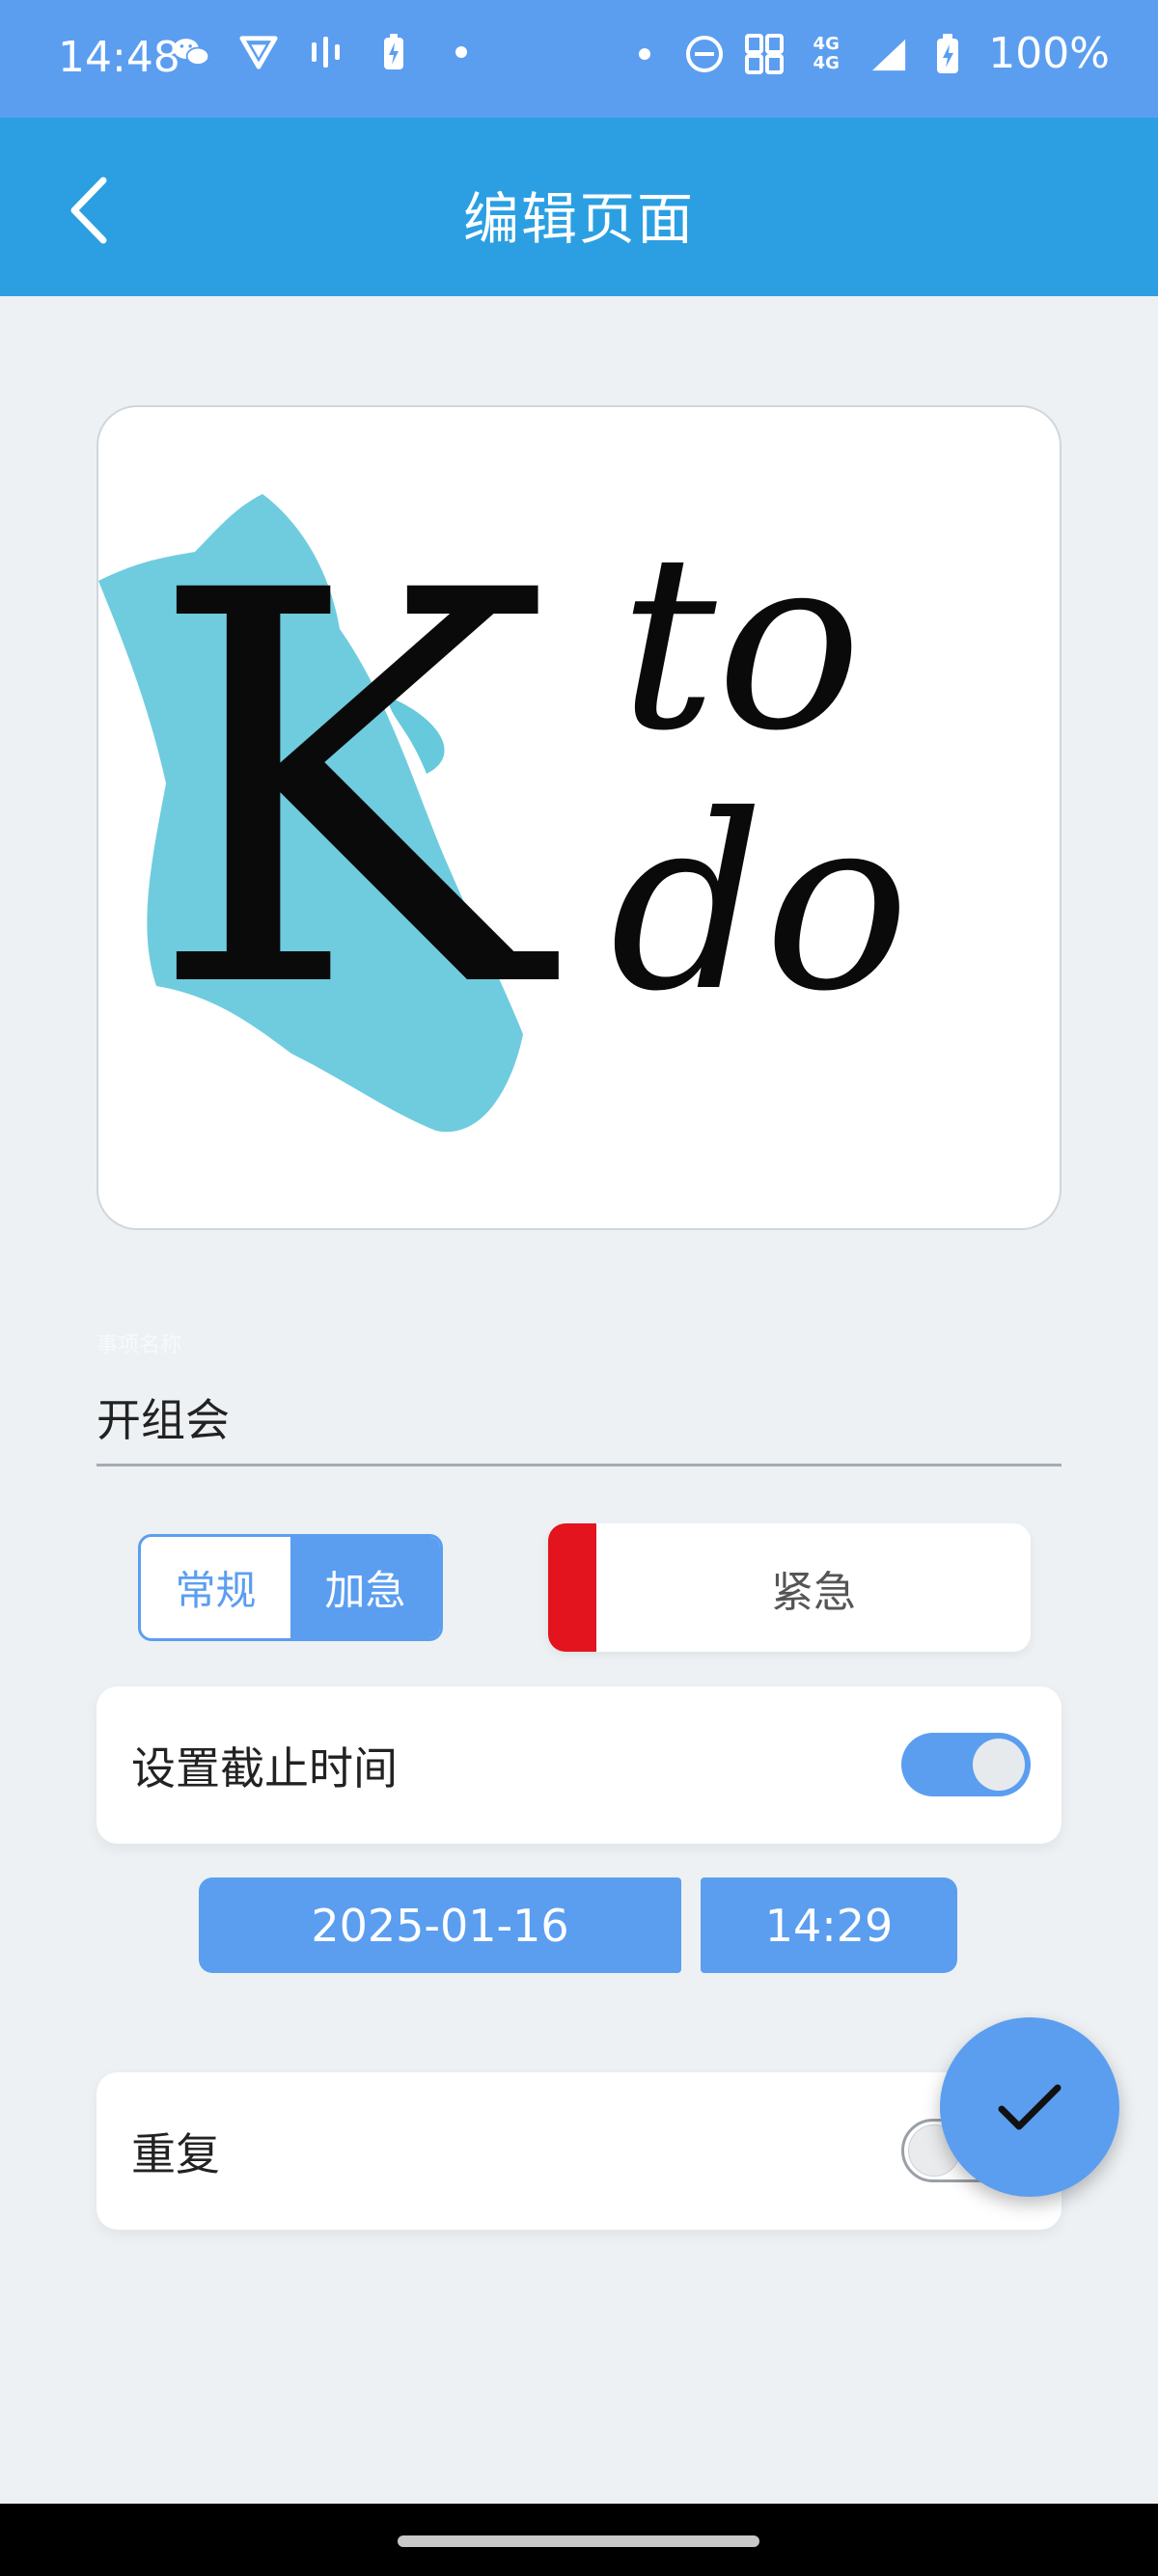 The height and width of the screenshot is (2576, 1158). Describe the element at coordinates (191, 52) in the screenshot. I see `wechat-icon` at that location.